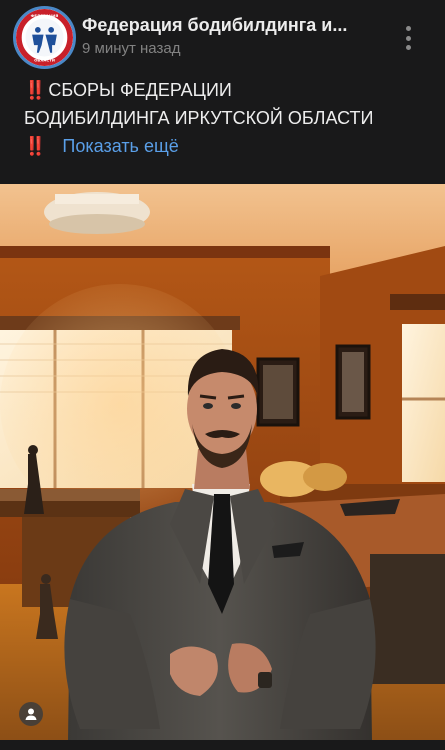 The width and height of the screenshot is (445, 750). What do you see at coordinates (120, 146) in the screenshot?
I see `show-more-link: Показать ещё` at bounding box center [120, 146].